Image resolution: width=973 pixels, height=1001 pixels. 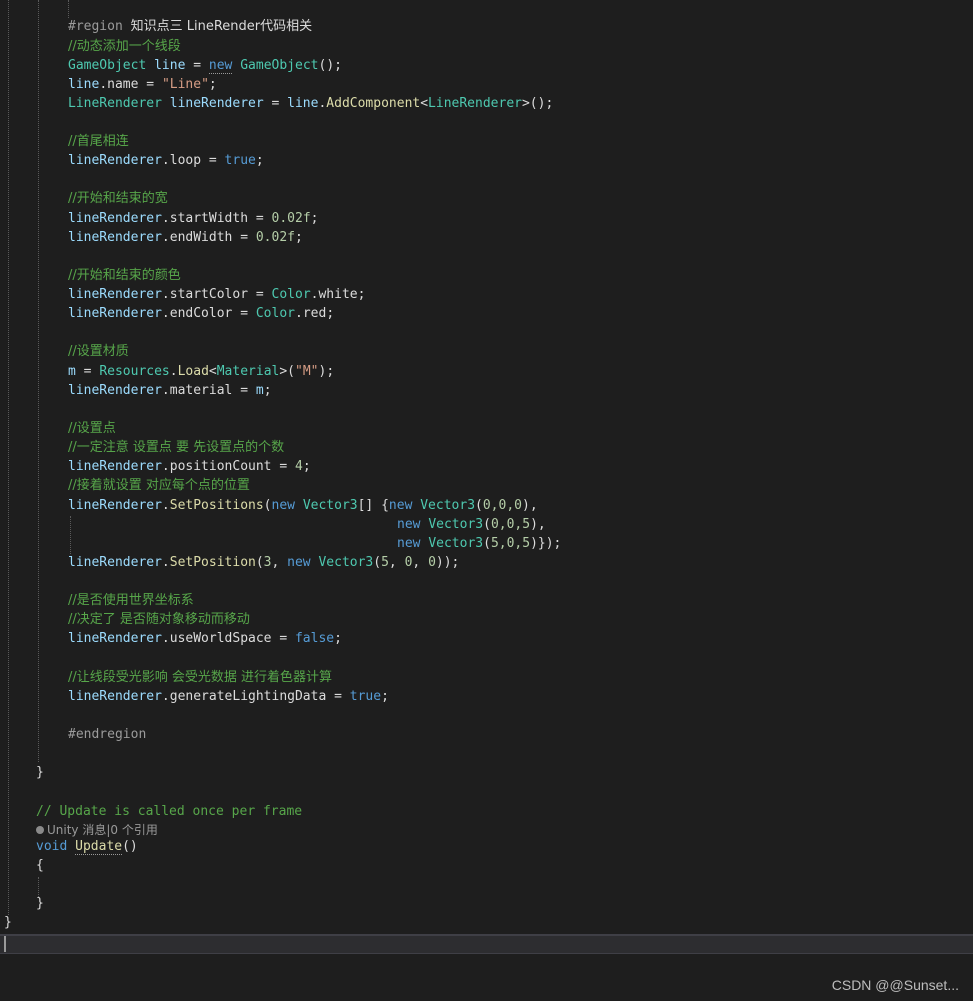 What do you see at coordinates (95, 26) in the screenshot?
I see `region-keyword: #region` at bounding box center [95, 26].